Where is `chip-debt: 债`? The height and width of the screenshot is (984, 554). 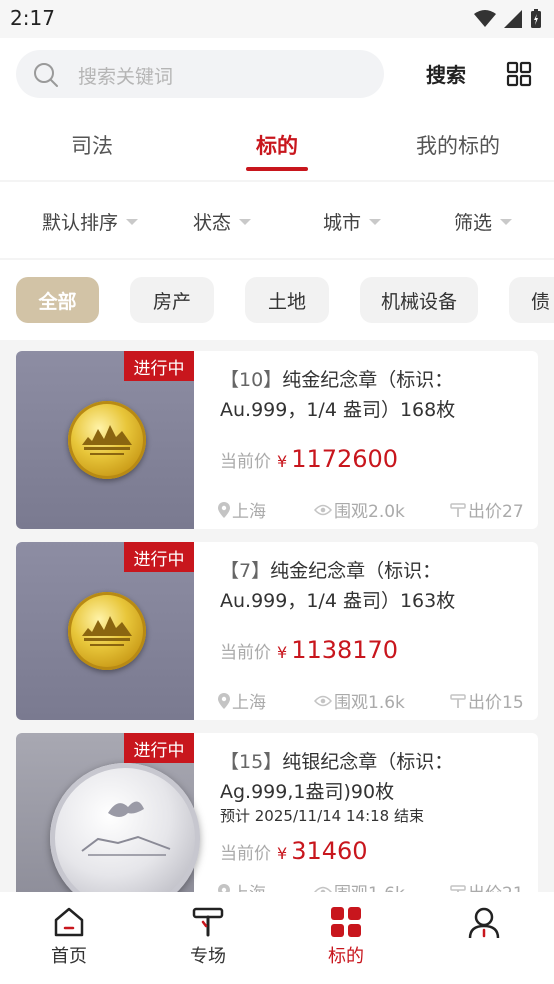 chip-debt: 债 is located at coordinates (531, 300).